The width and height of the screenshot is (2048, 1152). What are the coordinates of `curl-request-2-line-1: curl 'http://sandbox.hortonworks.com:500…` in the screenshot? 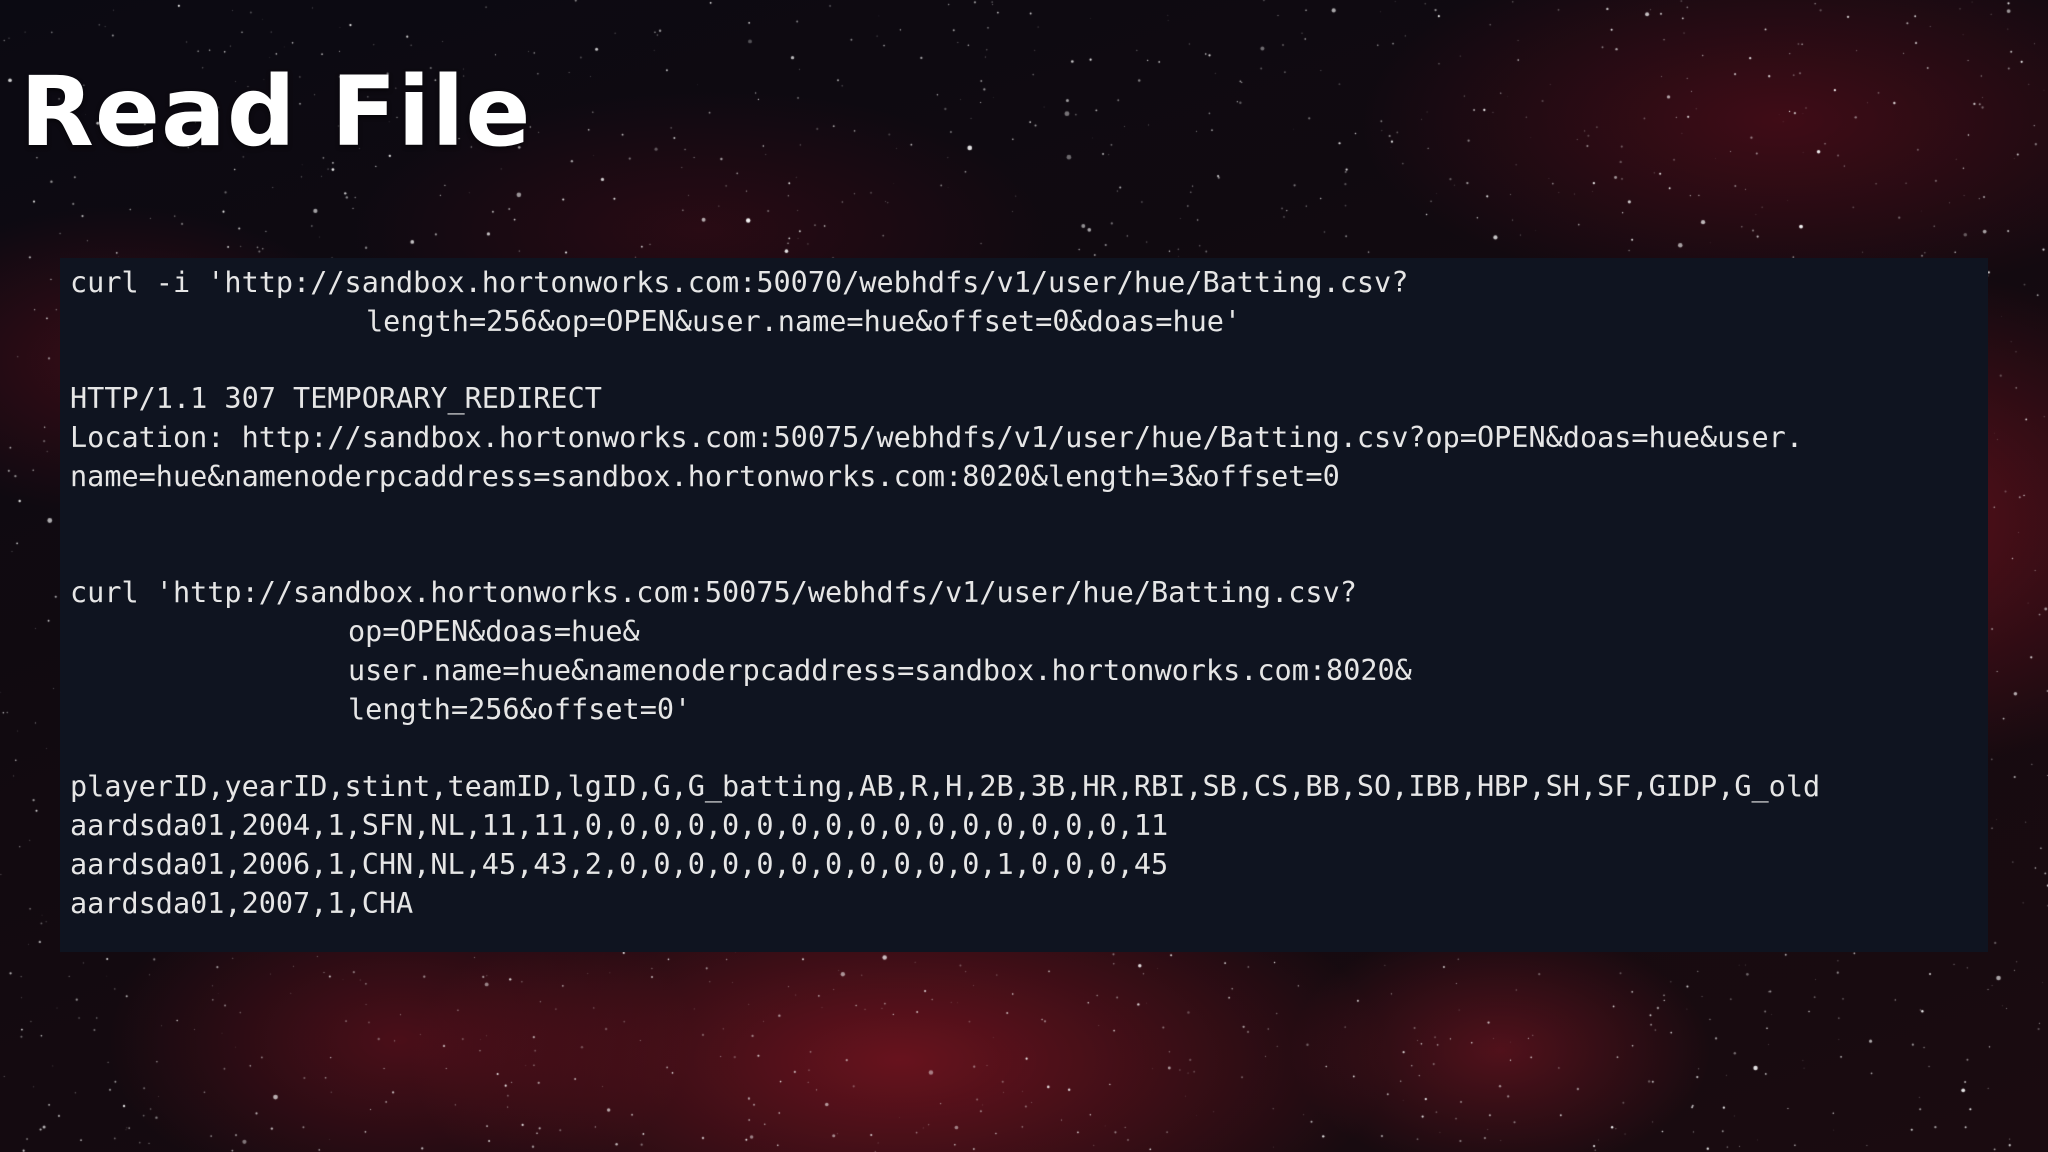 It's located at (713, 593).